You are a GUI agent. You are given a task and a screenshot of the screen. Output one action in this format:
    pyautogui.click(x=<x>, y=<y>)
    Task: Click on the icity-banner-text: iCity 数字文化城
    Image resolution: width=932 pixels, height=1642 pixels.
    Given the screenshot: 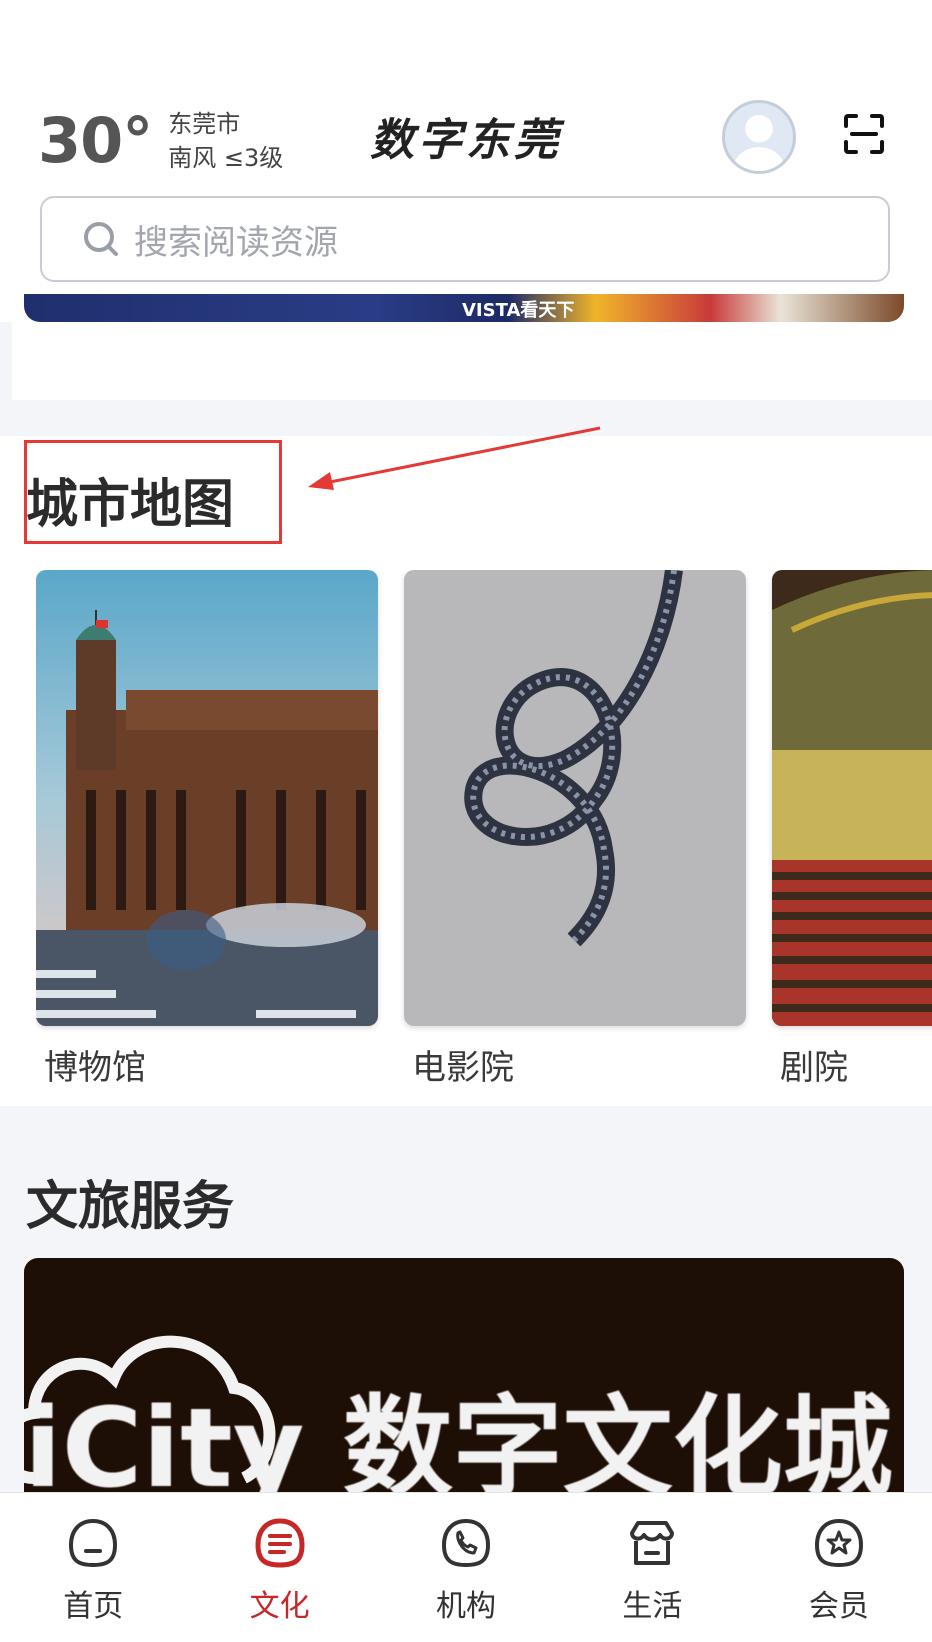 What is the action you would take?
    pyautogui.click(x=458, y=1441)
    